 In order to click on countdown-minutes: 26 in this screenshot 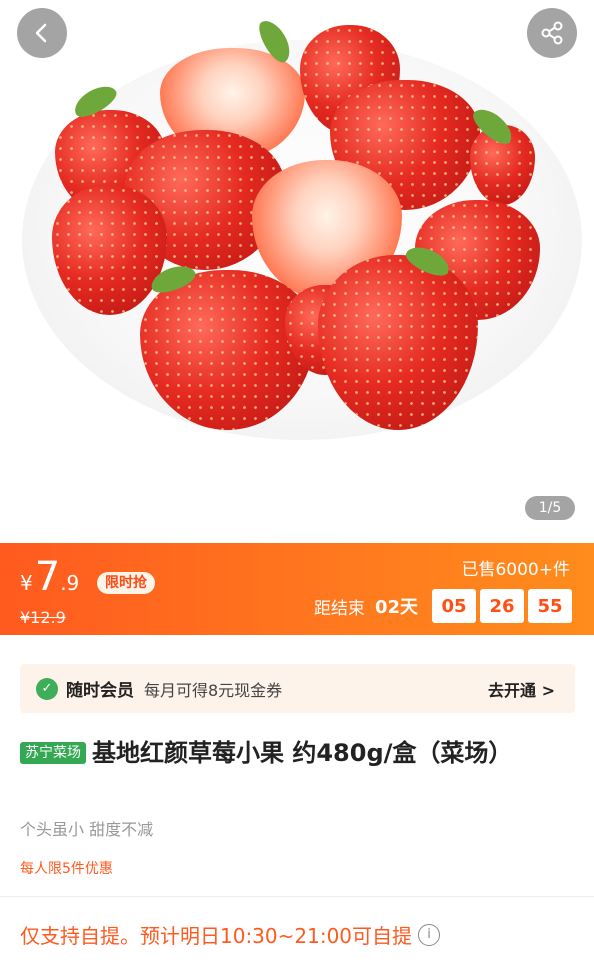, I will do `click(502, 606)`.